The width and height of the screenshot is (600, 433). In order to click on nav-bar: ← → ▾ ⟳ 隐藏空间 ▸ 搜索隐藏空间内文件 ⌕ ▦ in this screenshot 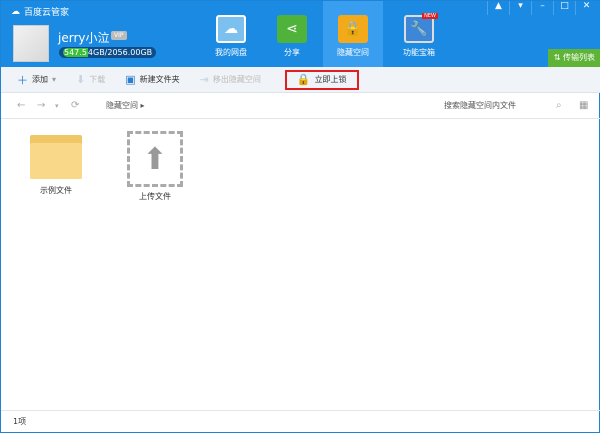, I will do `click(300, 106)`.